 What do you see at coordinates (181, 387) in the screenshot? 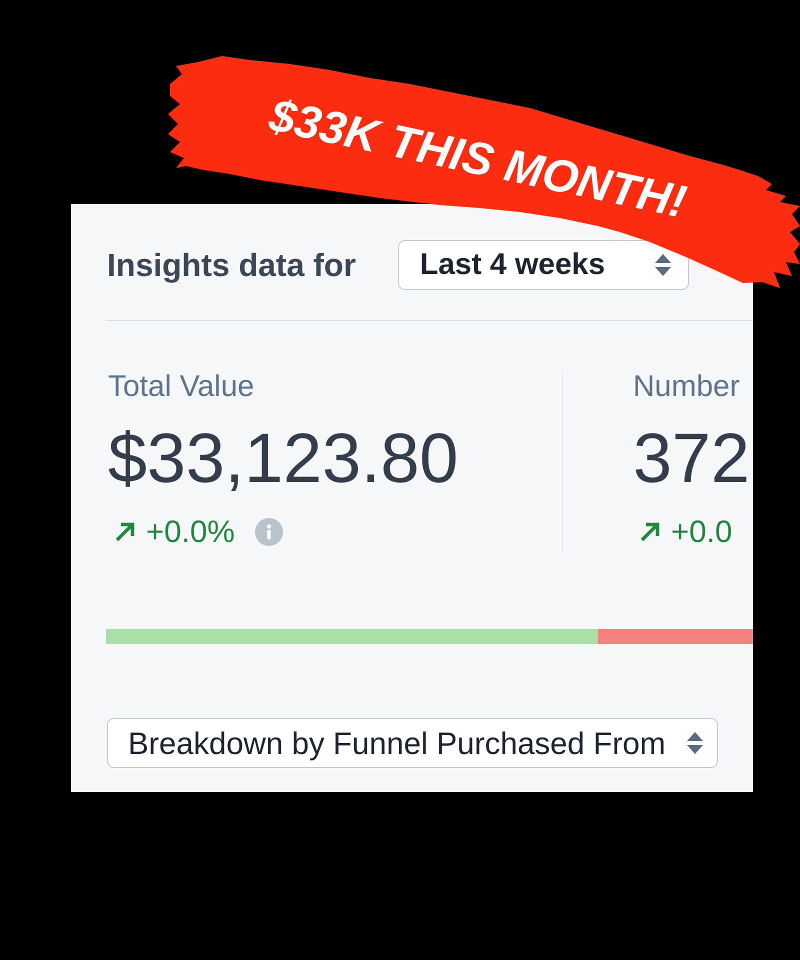
I see `stat-label: Total Value` at bounding box center [181, 387].